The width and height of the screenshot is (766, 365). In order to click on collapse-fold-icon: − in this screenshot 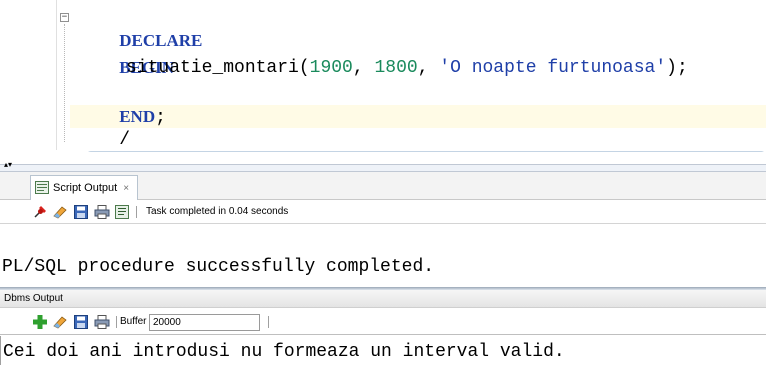, I will do `click(64, 17)`.